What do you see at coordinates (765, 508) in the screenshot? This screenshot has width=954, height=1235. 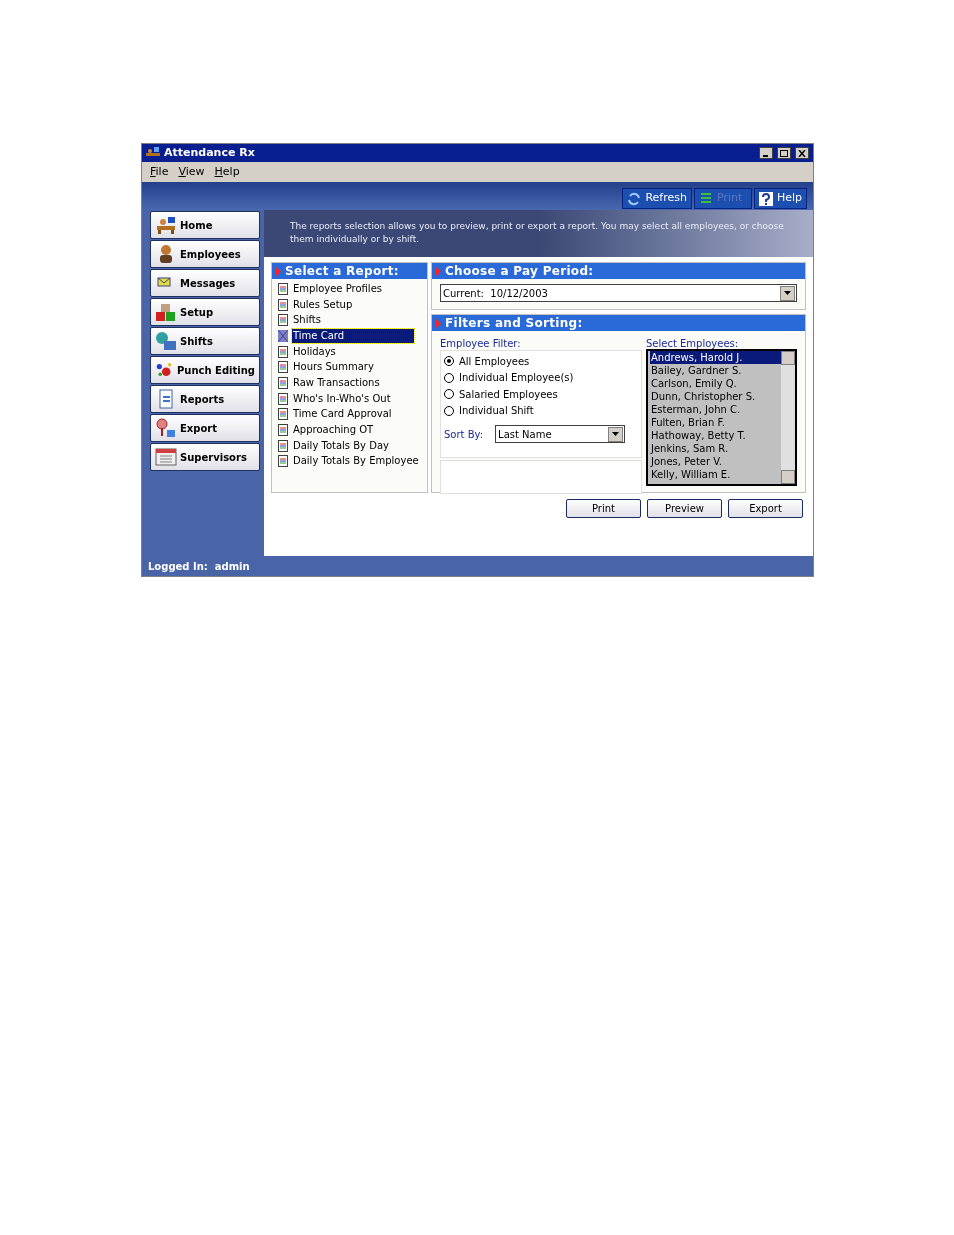 I see `action-button: Export` at bounding box center [765, 508].